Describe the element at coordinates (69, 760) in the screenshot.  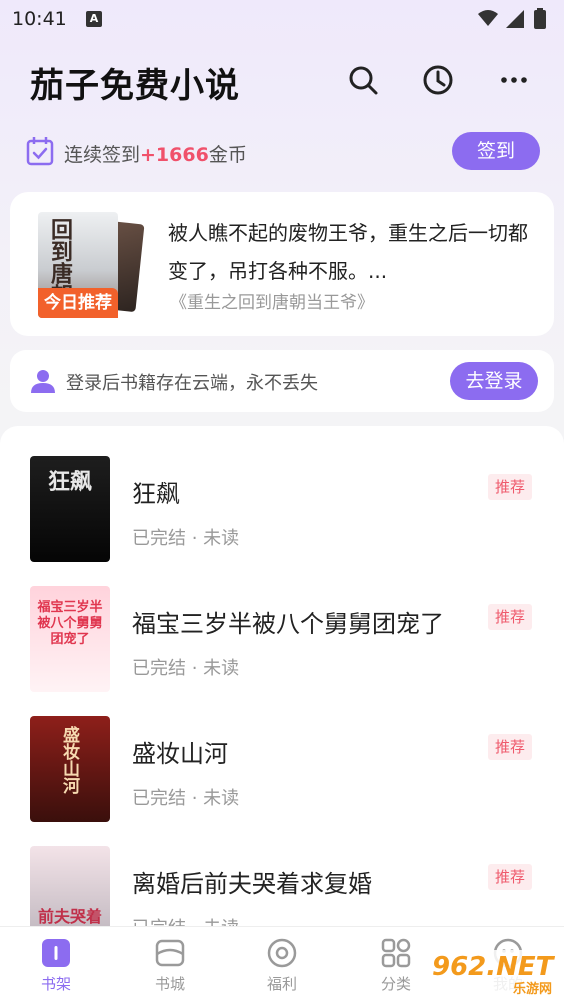
I see `book-cover-title: 盛妆山河` at that location.